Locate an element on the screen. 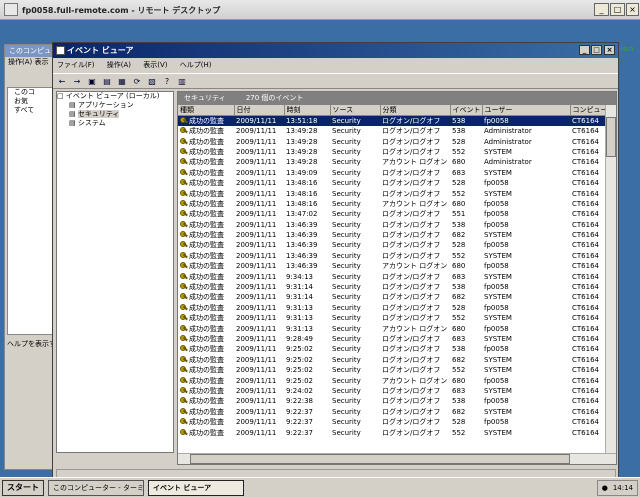  forward-icon: → is located at coordinates (77, 81).